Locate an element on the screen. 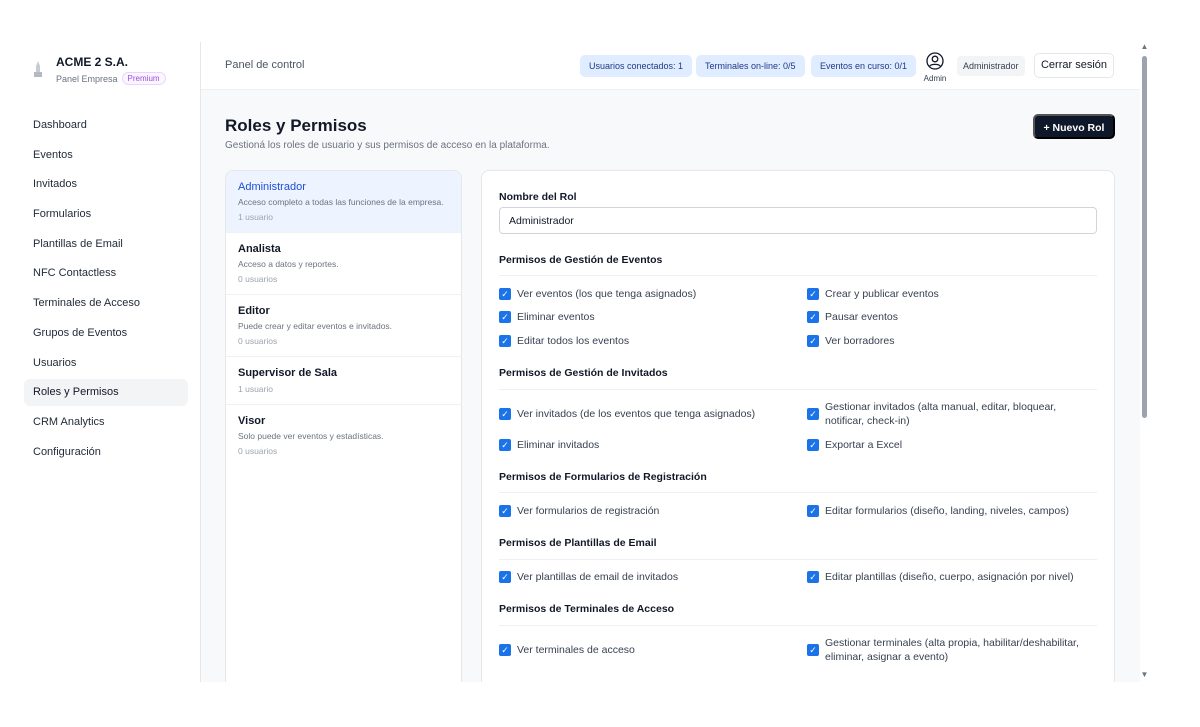  logout-button: Cerrar sesión is located at coordinates (1074, 65).